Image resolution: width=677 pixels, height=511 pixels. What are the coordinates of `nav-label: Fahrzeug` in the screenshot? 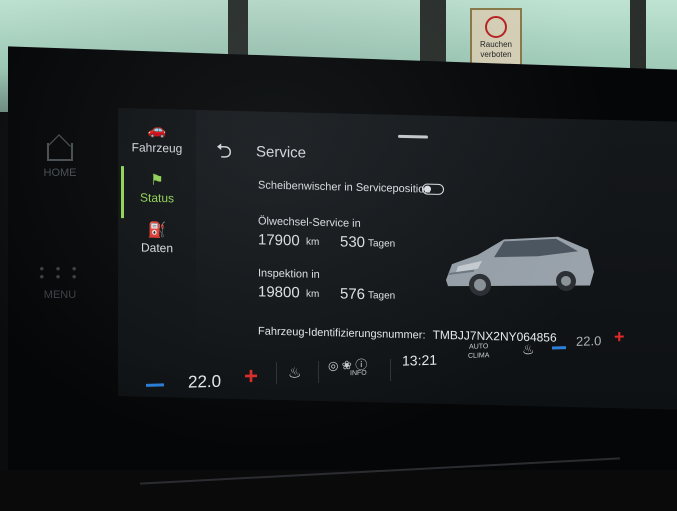 It's located at (157, 148).